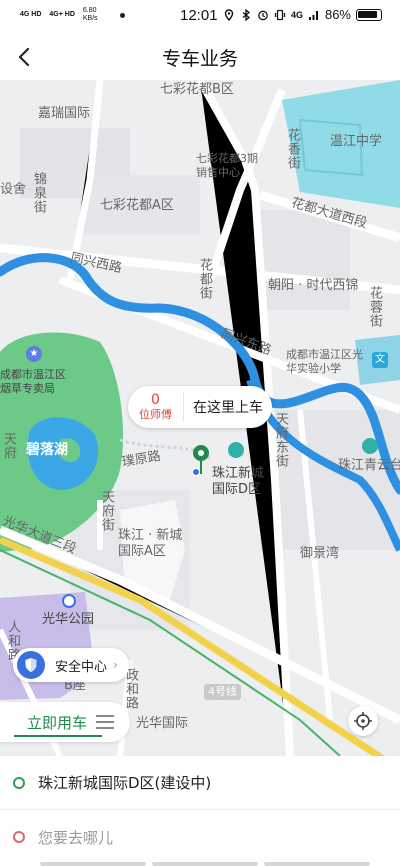  Describe the element at coordinates (68, 619) in the screenshot. I see `map-label-guanghua-park: 光华公园` at that location.